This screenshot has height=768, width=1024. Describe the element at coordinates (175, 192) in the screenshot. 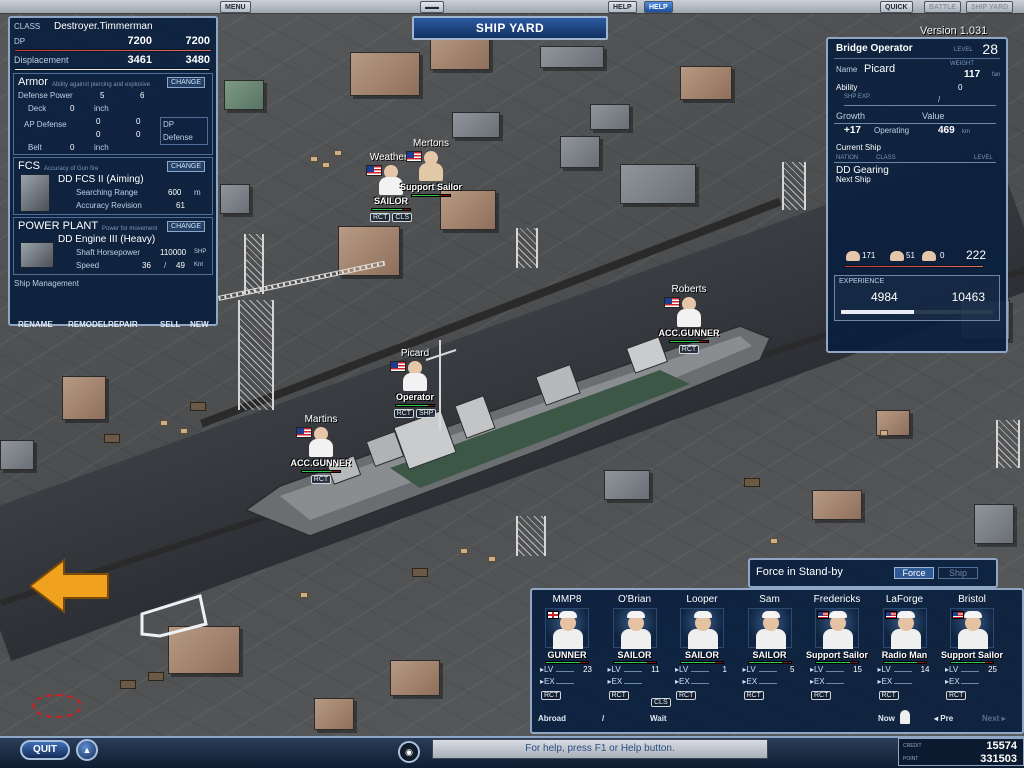

I see `searching-range-value: 600` at that location.